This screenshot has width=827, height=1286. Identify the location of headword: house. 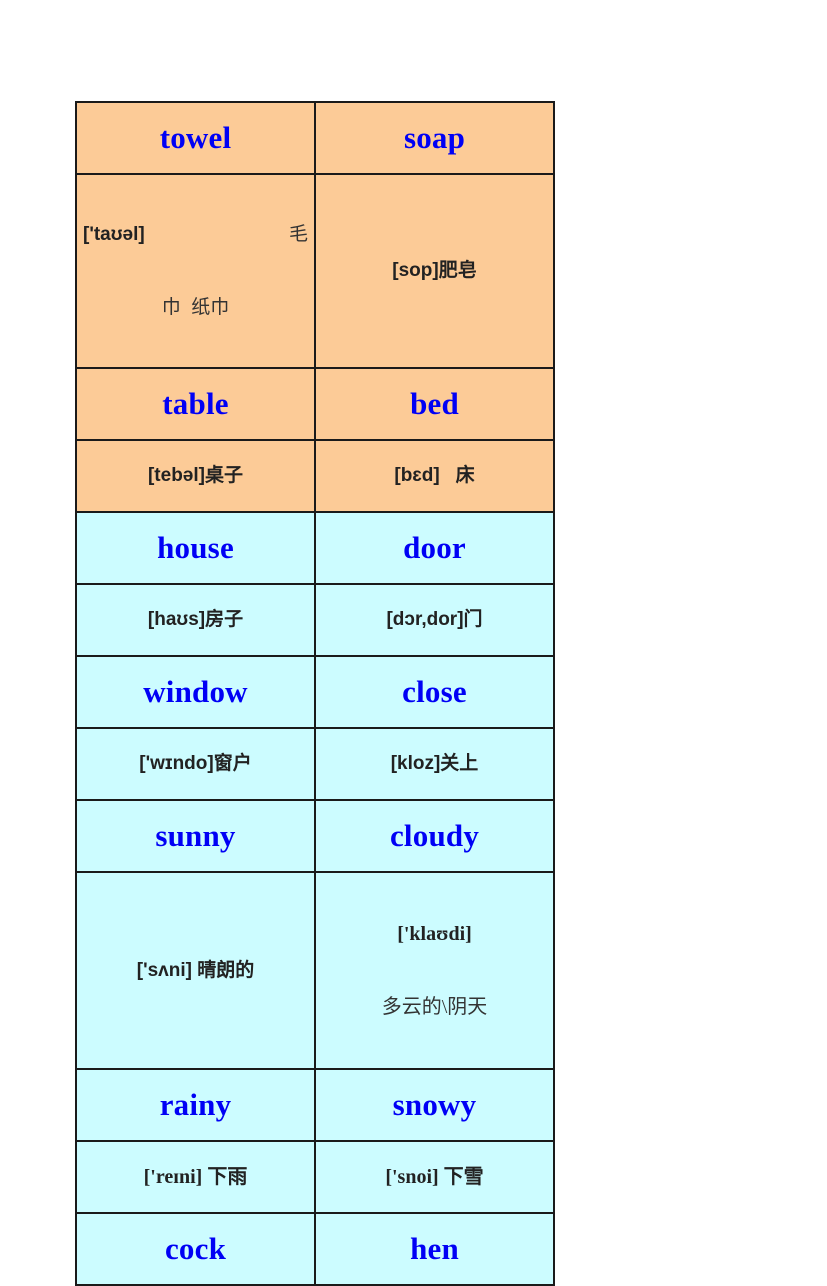
(195, 547).